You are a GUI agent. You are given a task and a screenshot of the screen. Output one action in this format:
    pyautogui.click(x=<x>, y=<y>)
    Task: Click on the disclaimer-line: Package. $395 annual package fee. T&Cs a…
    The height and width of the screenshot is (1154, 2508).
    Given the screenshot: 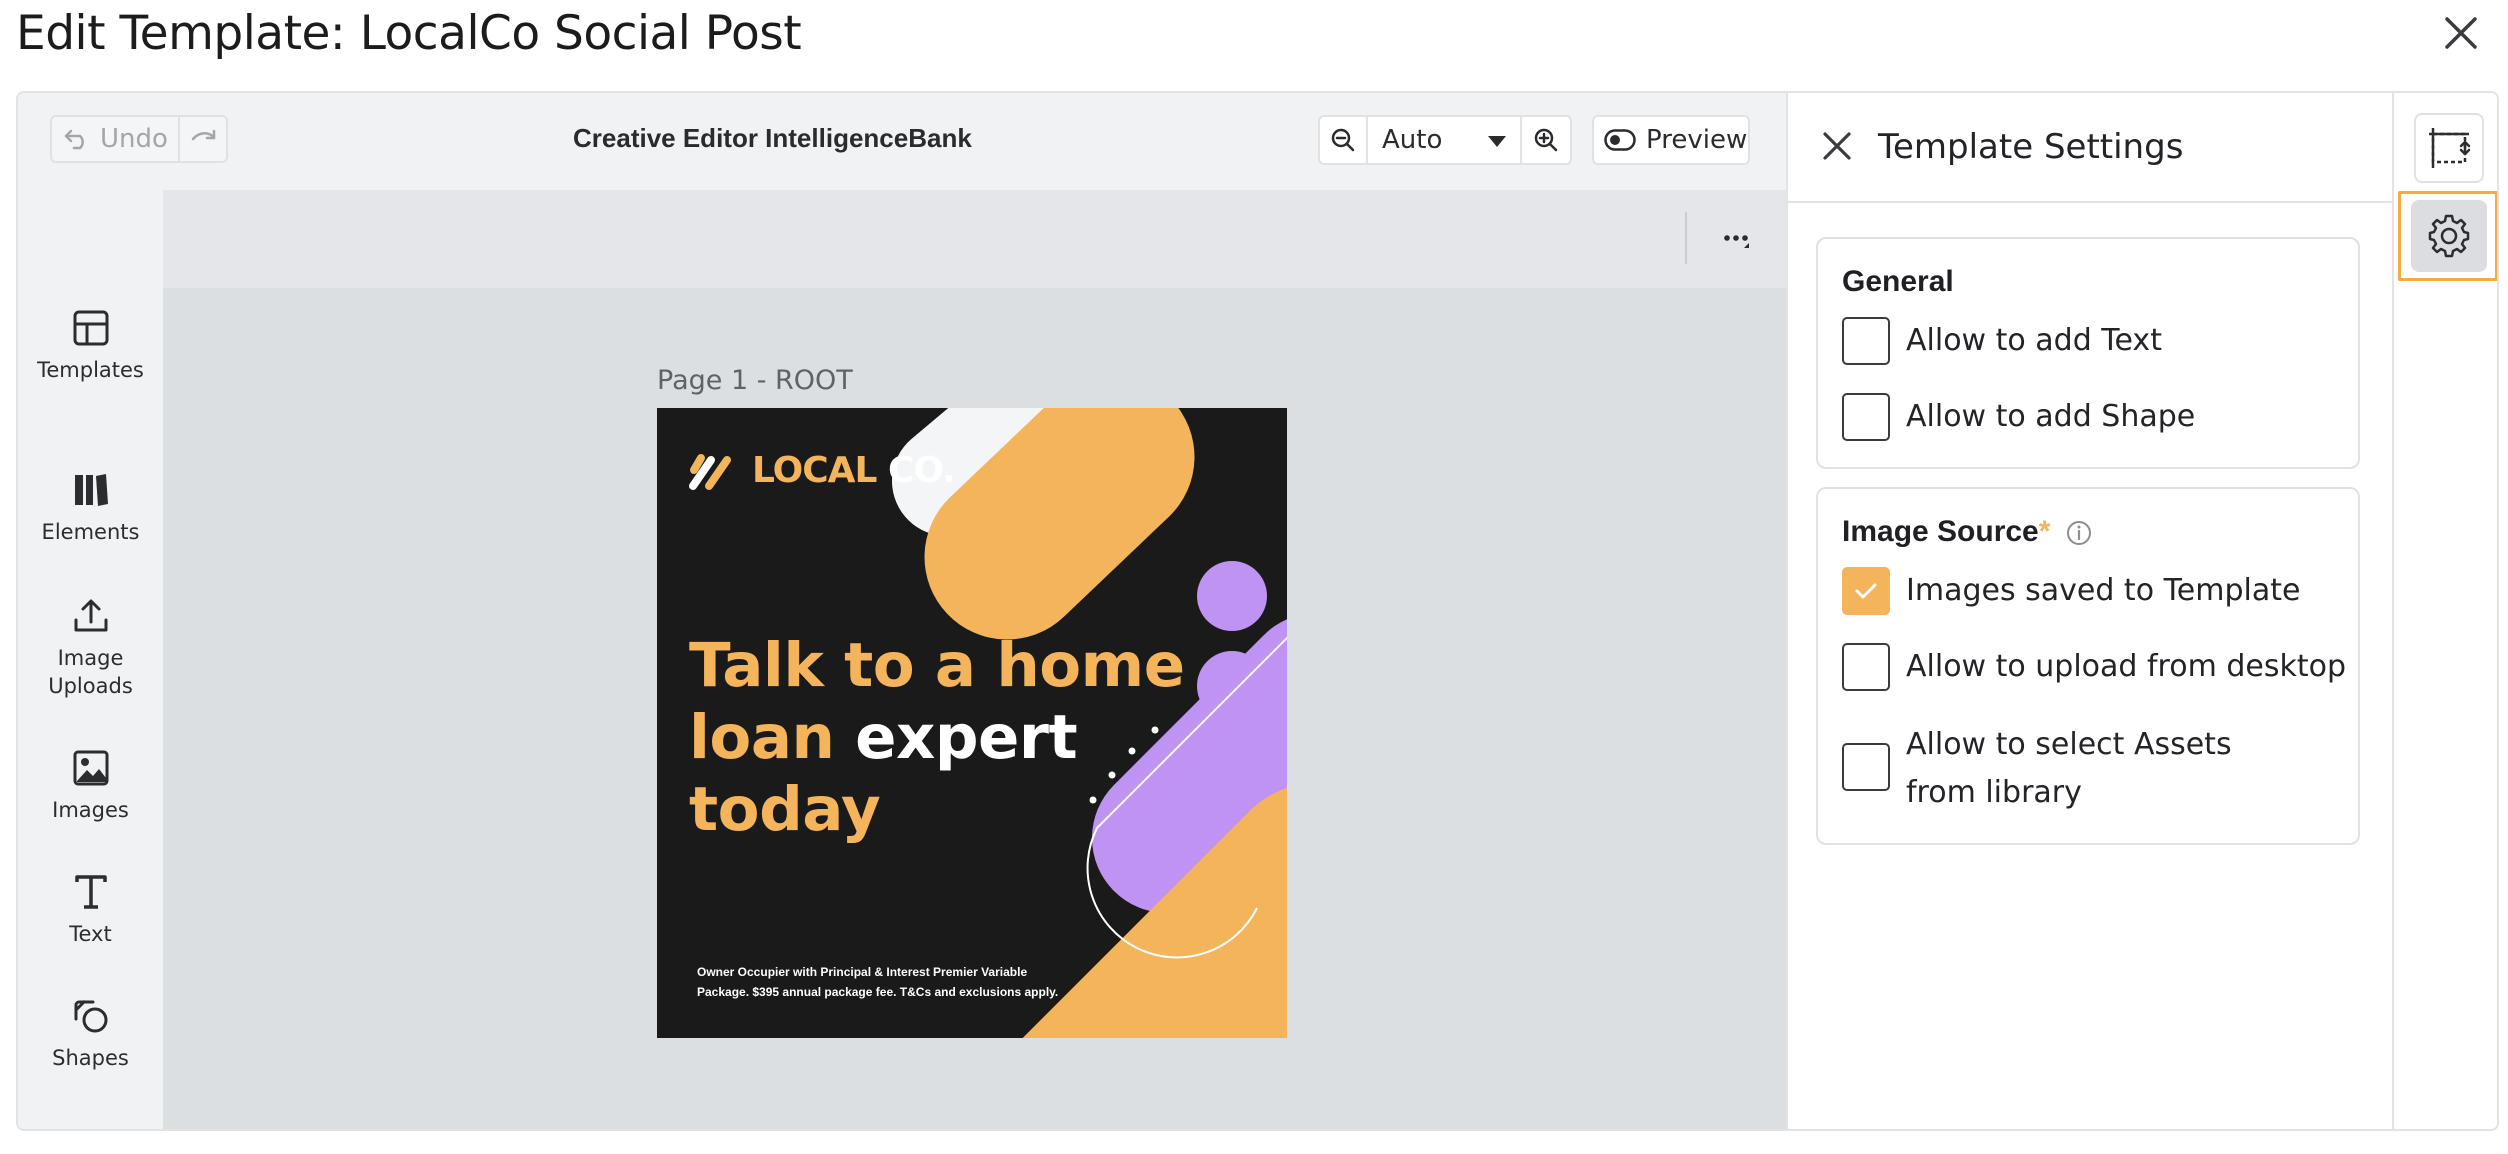 What is the action you would take?
    pyautogui.click(x=878, y=992)
    